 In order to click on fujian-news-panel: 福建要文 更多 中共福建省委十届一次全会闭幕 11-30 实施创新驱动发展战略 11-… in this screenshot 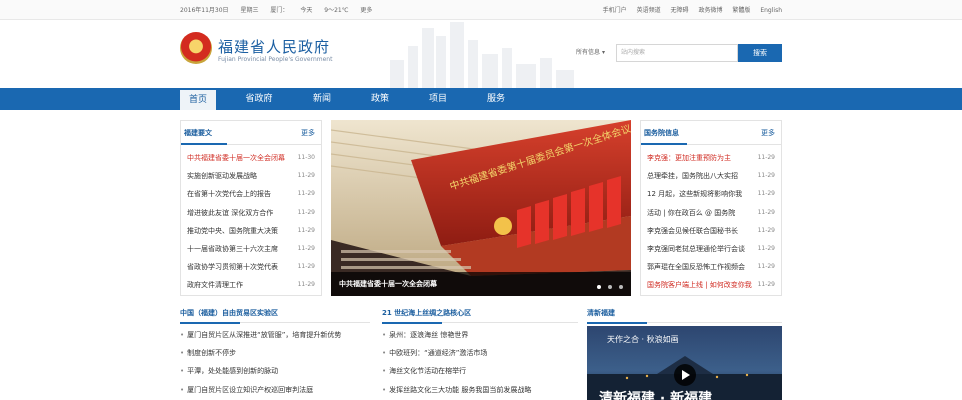, I will do `click(251, 208)`.